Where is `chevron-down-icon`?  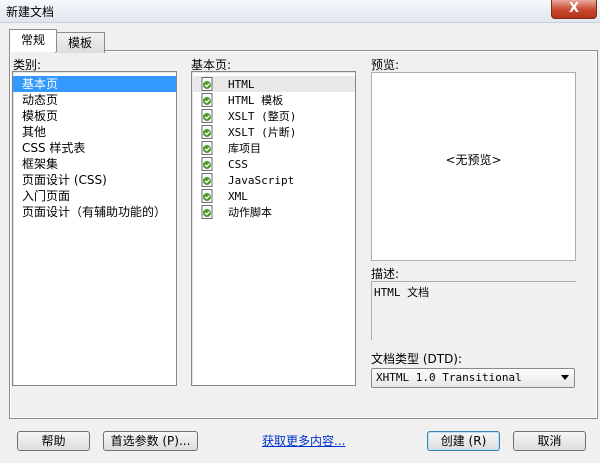 chevron-down-icon is located at coordinates (565, 377).